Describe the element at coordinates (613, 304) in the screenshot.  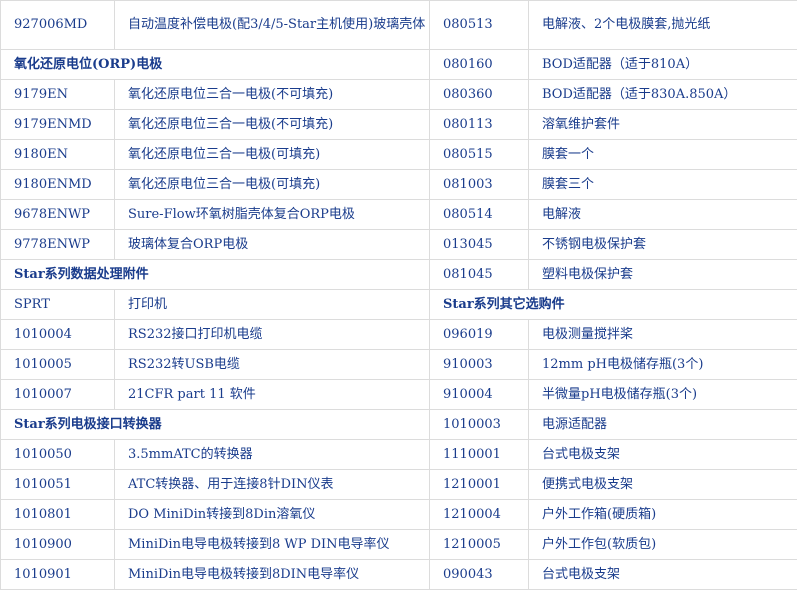
I see `section-heading: Star系列其它选购件` at that location.